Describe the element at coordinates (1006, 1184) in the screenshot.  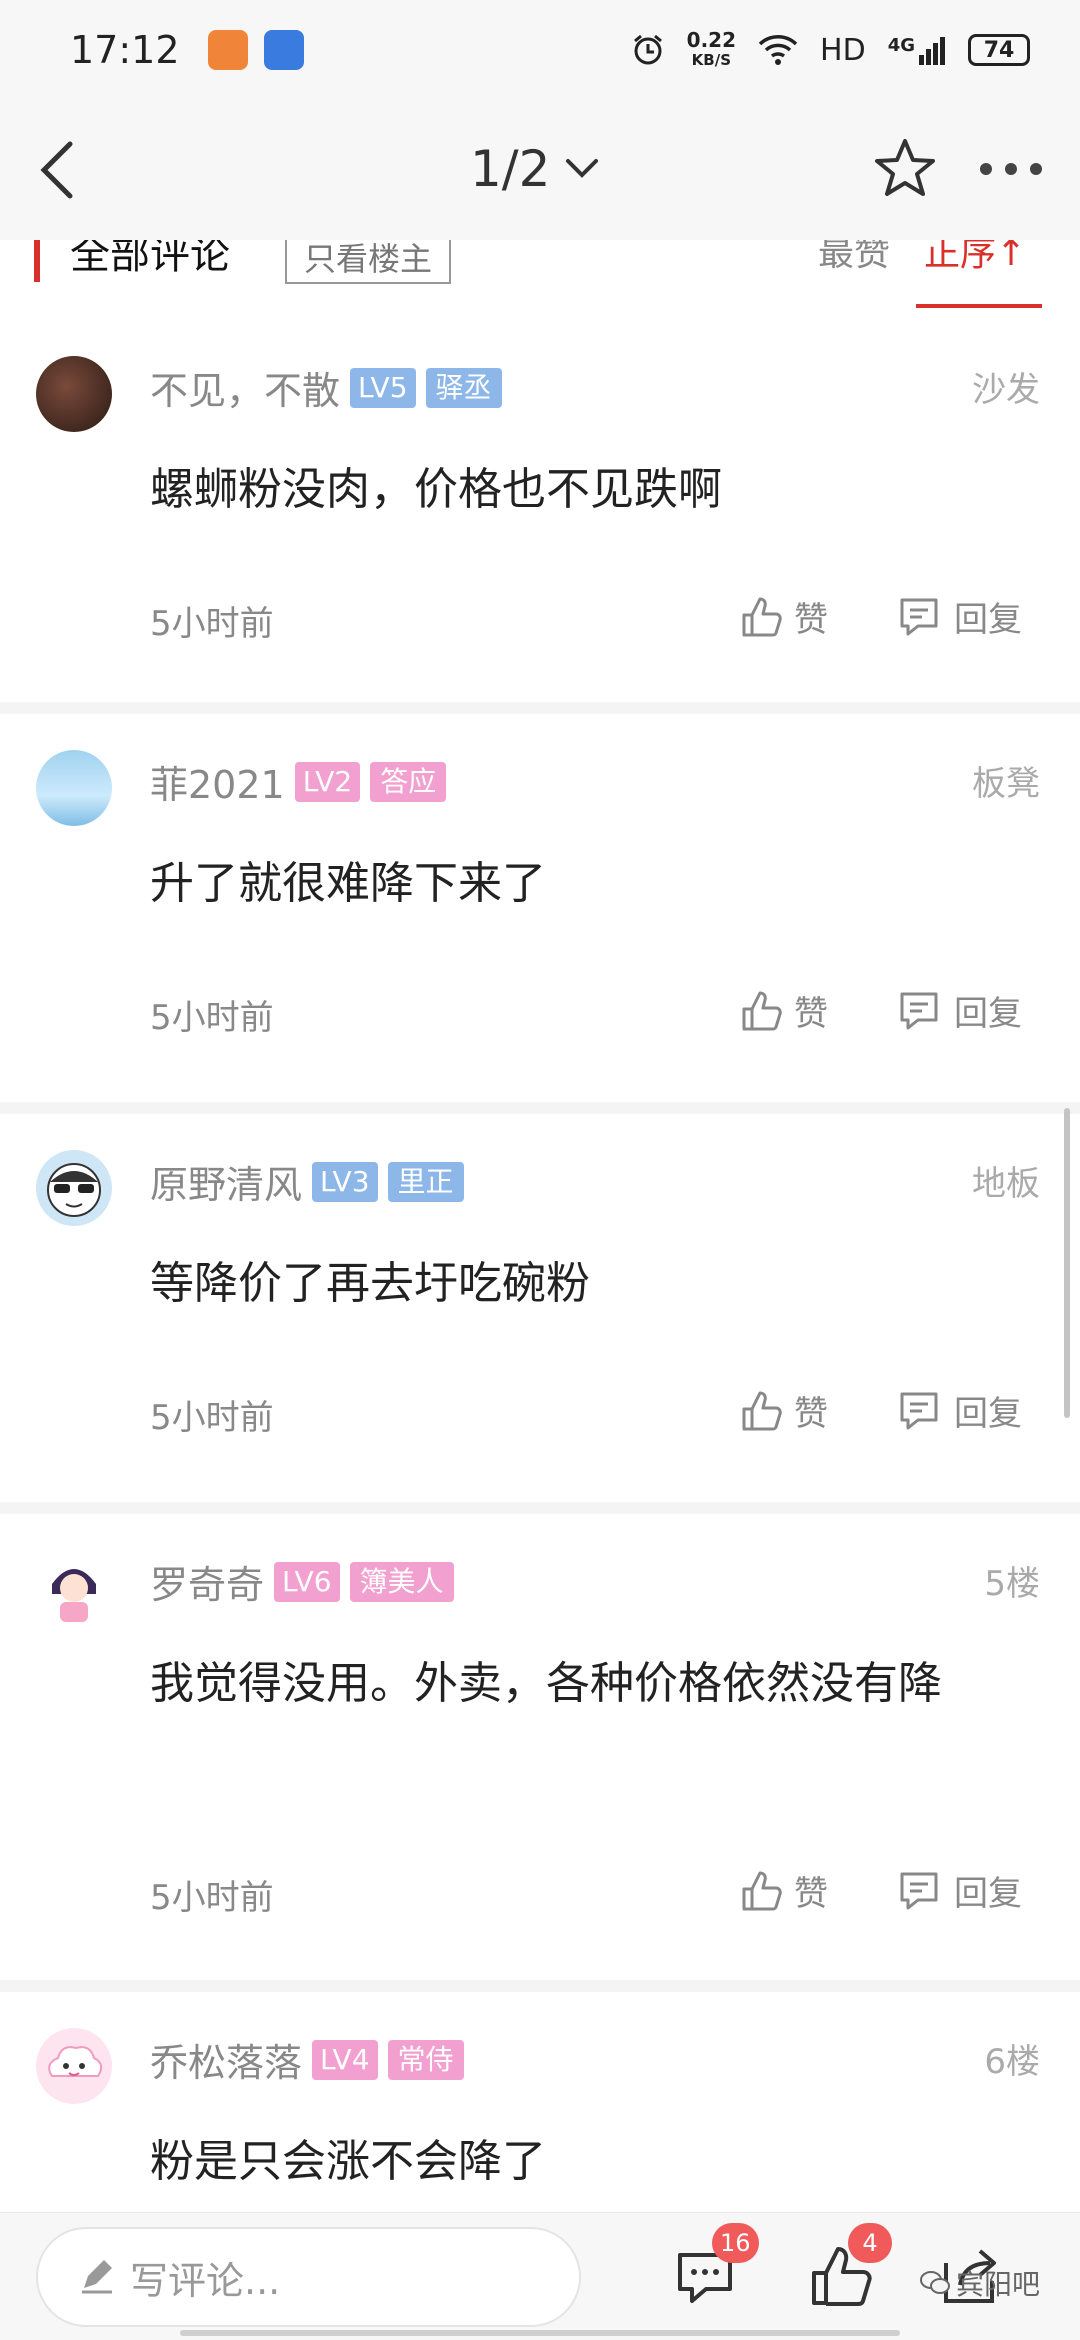
I see `floor-label: 地板` at that location.